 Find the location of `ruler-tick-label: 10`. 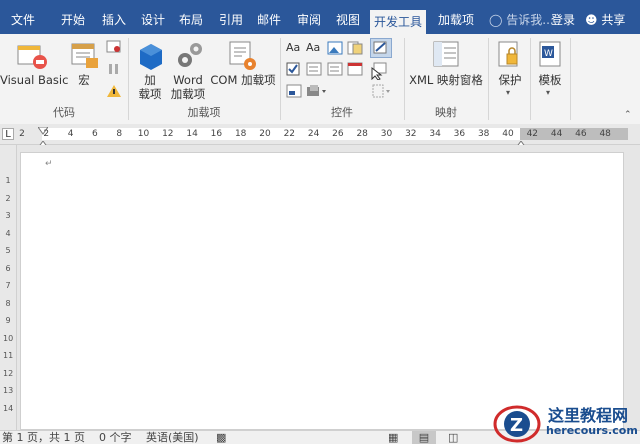

ruler-tick-label: 10 is located at coordinates (143, 134).